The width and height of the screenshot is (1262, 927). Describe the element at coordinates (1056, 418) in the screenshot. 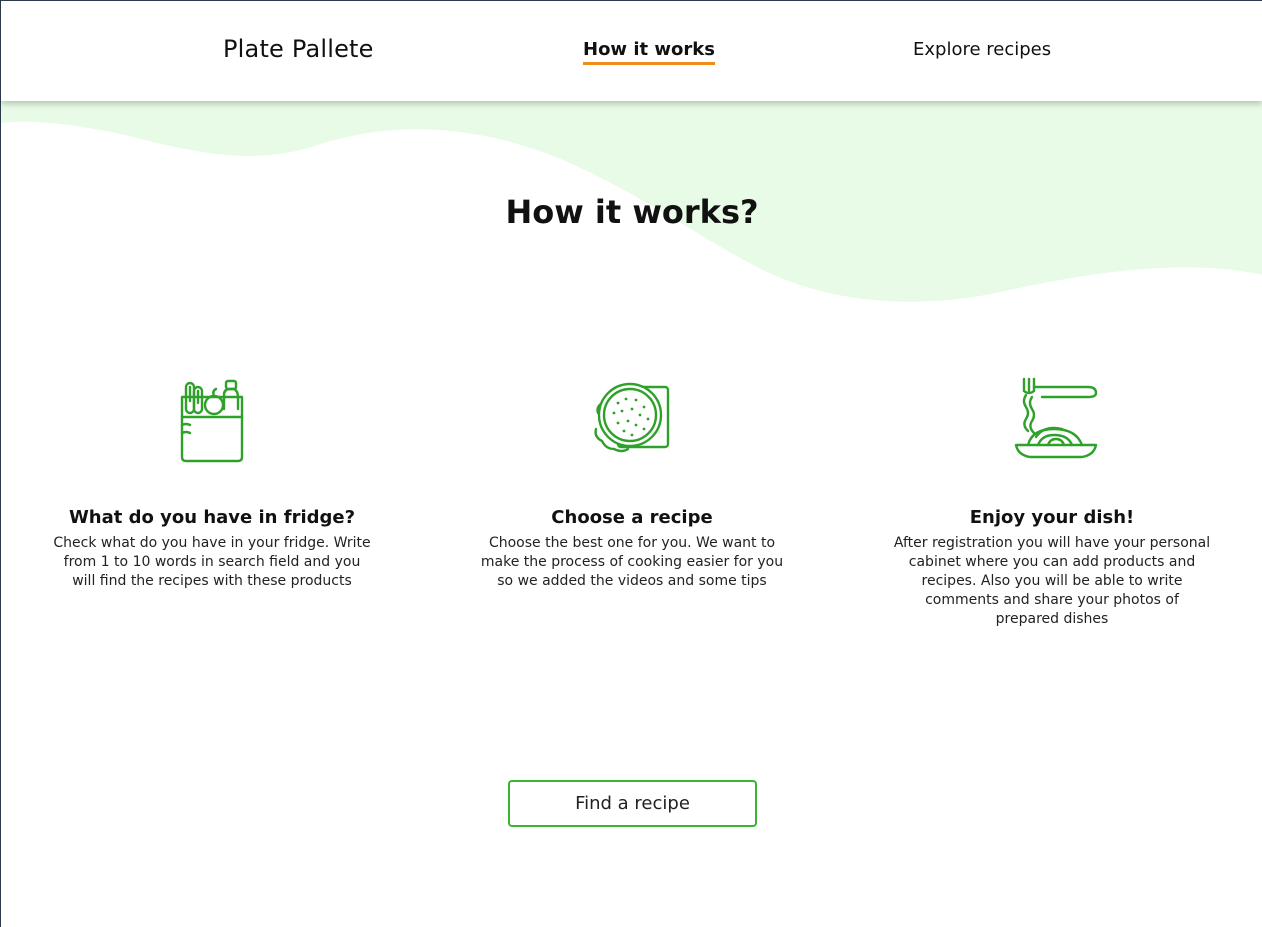

I see `spaghetti-fork-icon` at that location.